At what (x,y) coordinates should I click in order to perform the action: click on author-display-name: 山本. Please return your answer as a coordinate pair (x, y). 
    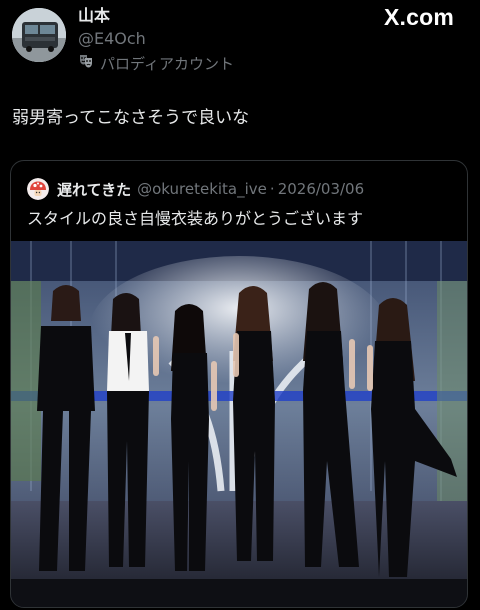
    Looking at the image, I should click on (94, 16).